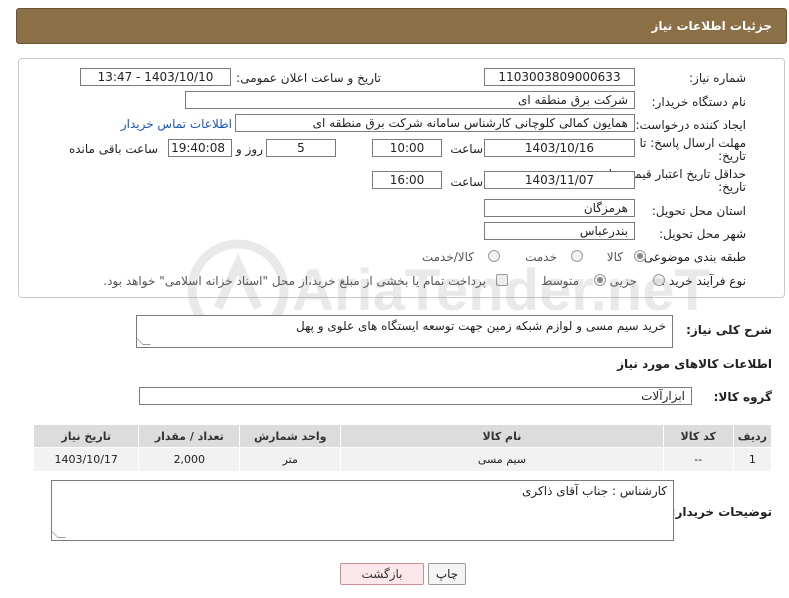 Image resolution: width=789 pixels, height=598 pixels. I want to click on cell-item-name: سیم مسی, so click(502, 459).